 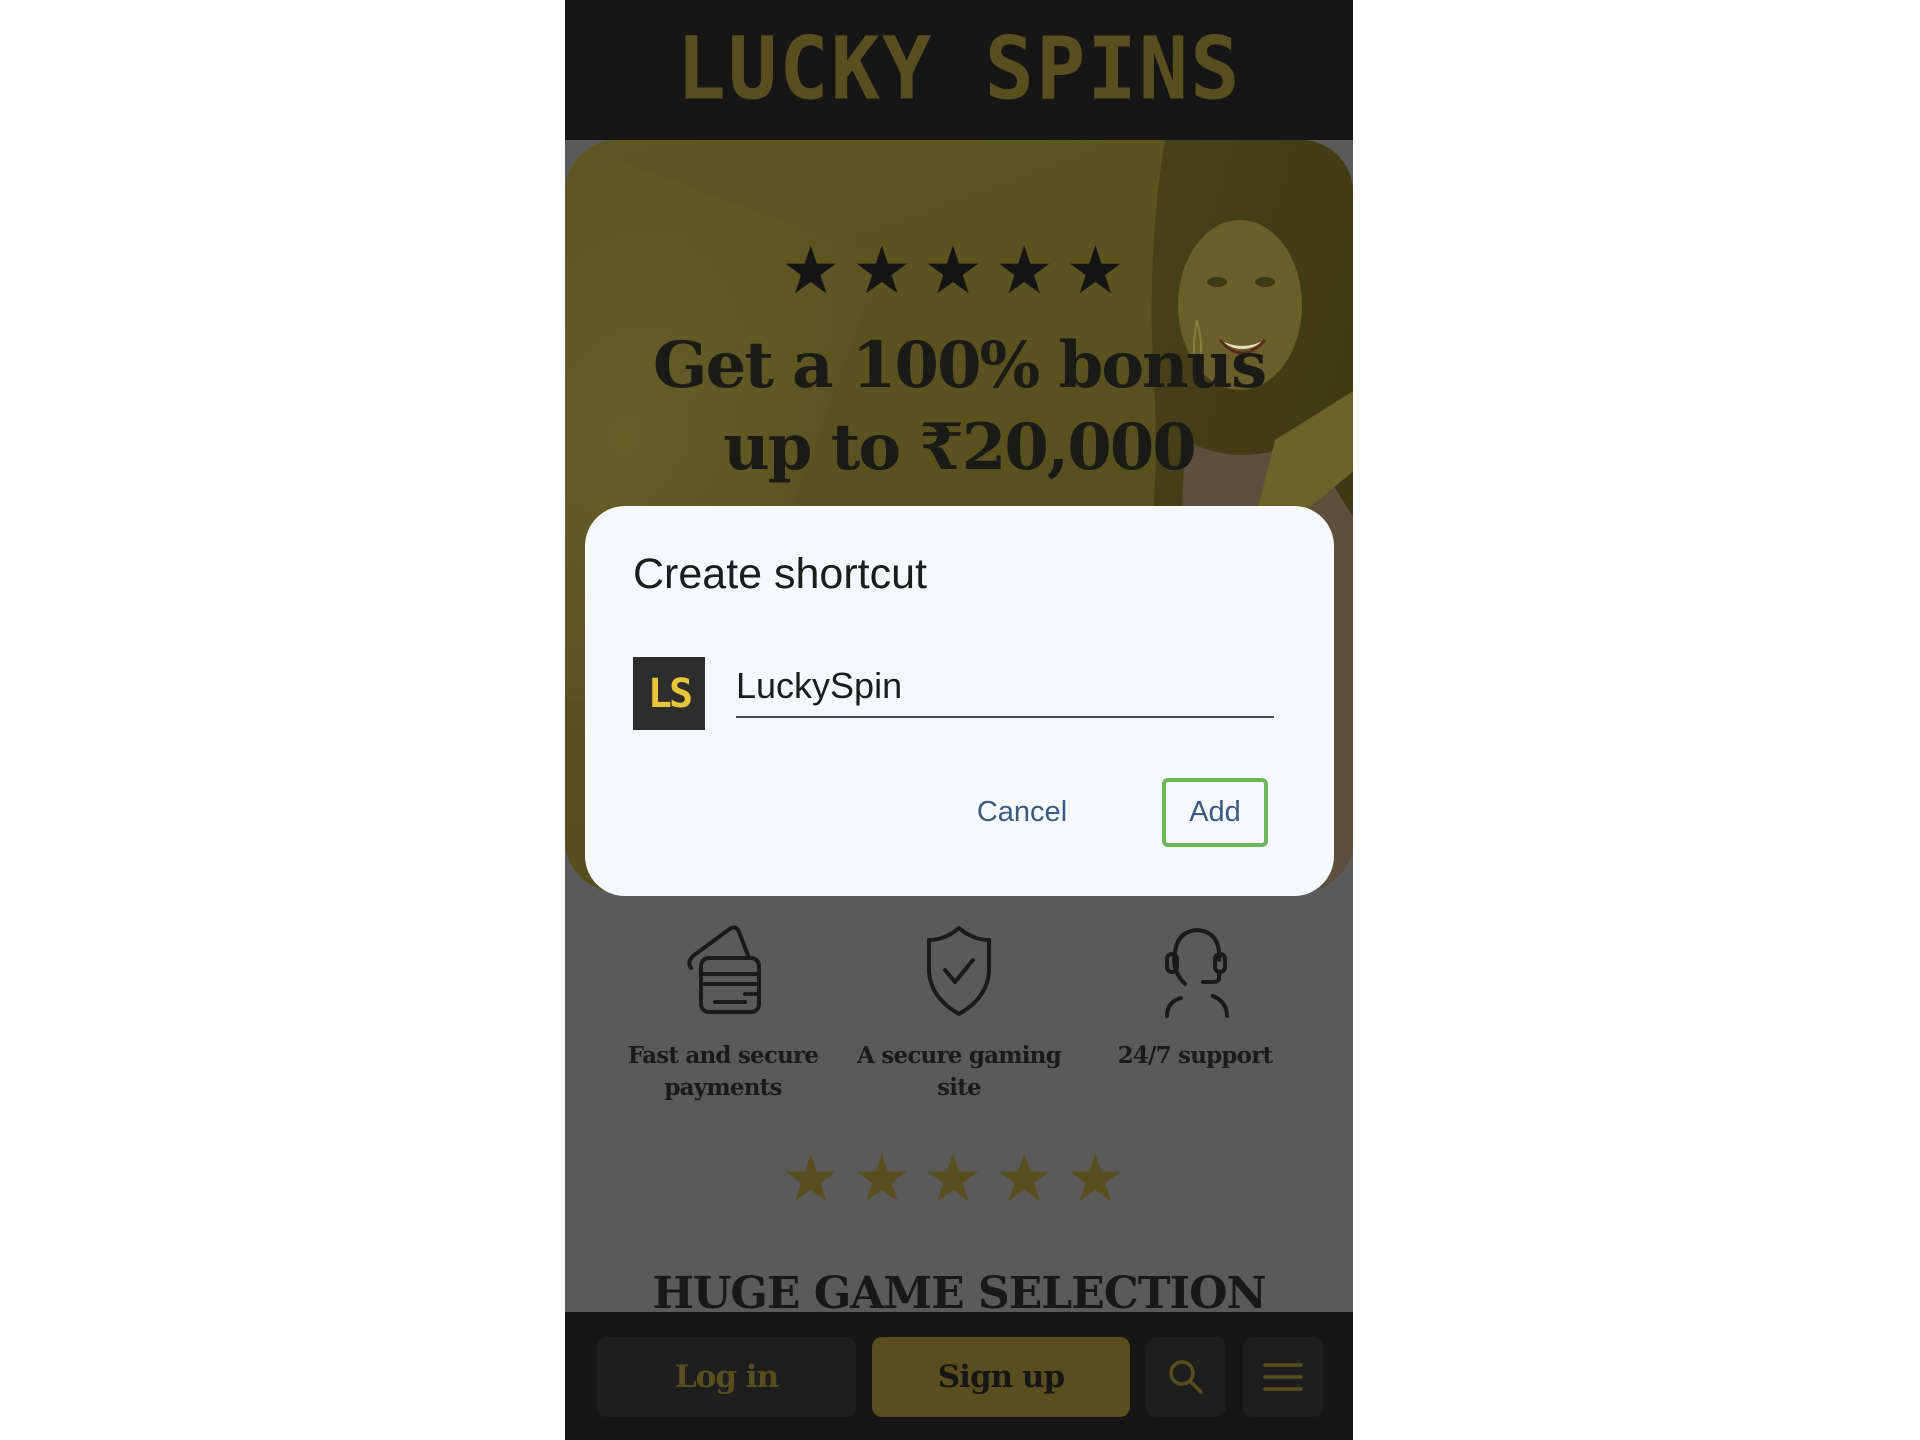 I want to click on feature-label: 24/7 support, so click(x=1195, y=1056).